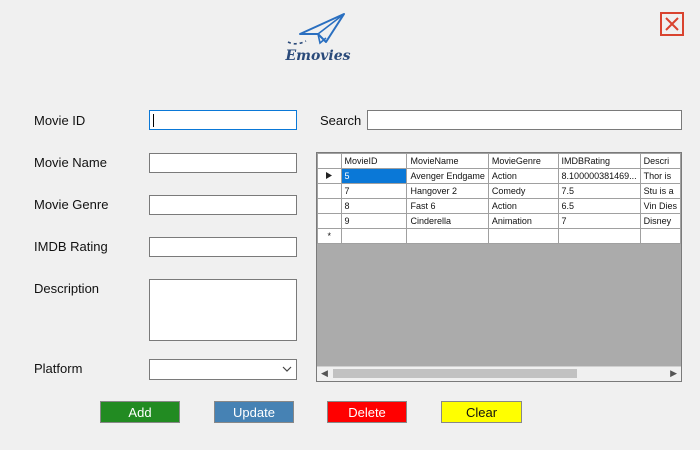 This screenshot has height=450, width=700. What do you see at coordinates (447, 221) in the screenshot?
I see `table-cell: Cinderella` at bounding box center [447, 221].